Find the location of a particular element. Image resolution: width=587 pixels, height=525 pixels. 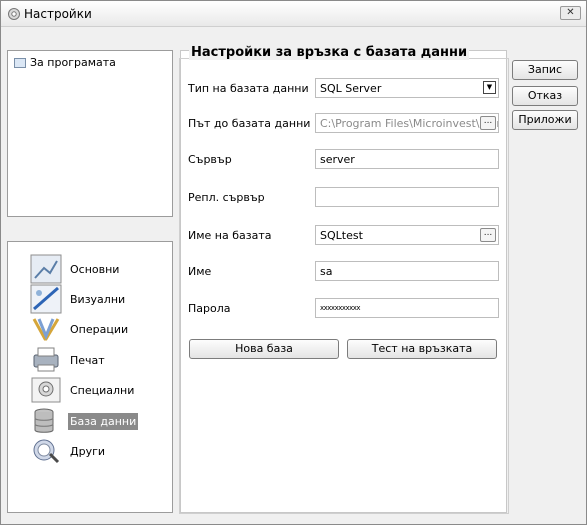

about-tree-panel: За програмата is located at coordinates (90, 133).